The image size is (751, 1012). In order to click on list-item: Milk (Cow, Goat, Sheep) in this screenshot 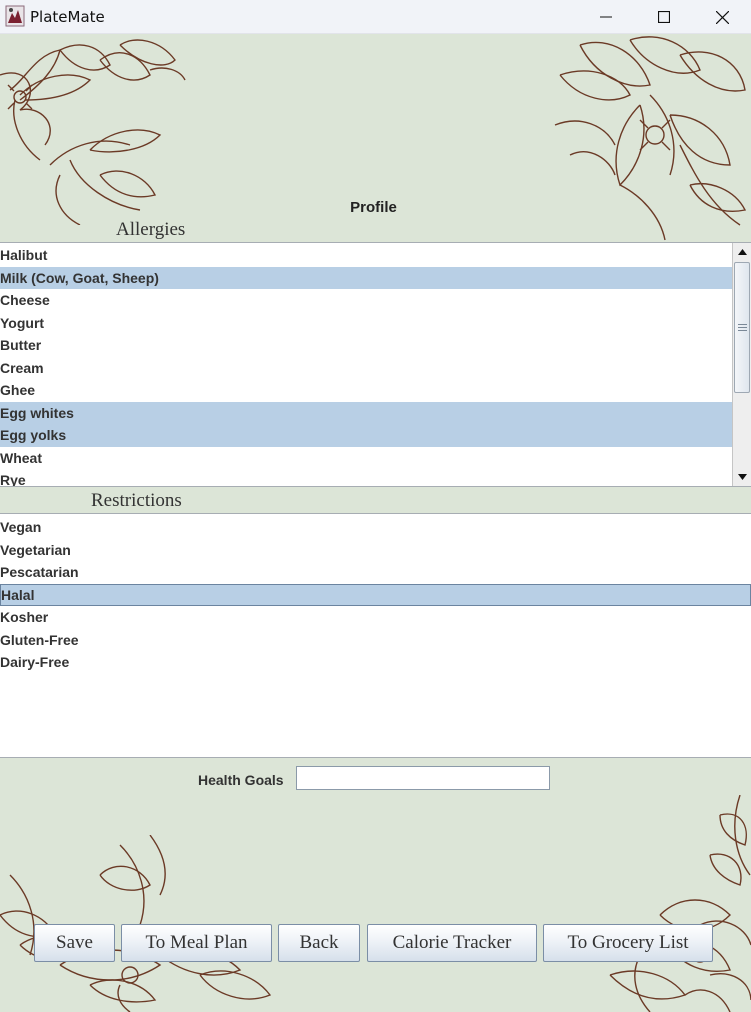, I will do `click(366, 277)`.